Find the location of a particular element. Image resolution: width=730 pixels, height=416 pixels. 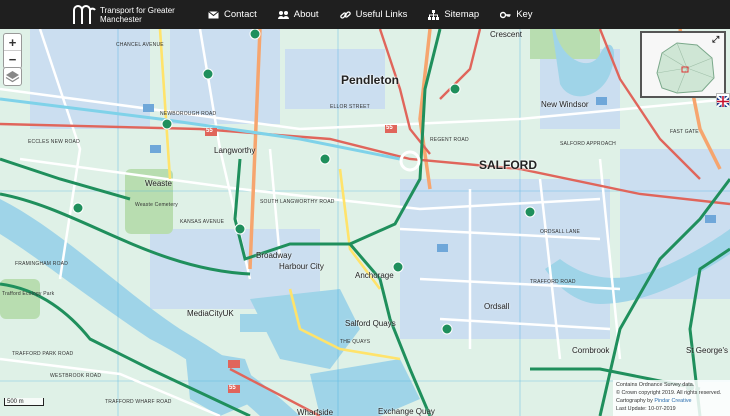

street-label: THE QUAYS is located at coordinates (355, 342).